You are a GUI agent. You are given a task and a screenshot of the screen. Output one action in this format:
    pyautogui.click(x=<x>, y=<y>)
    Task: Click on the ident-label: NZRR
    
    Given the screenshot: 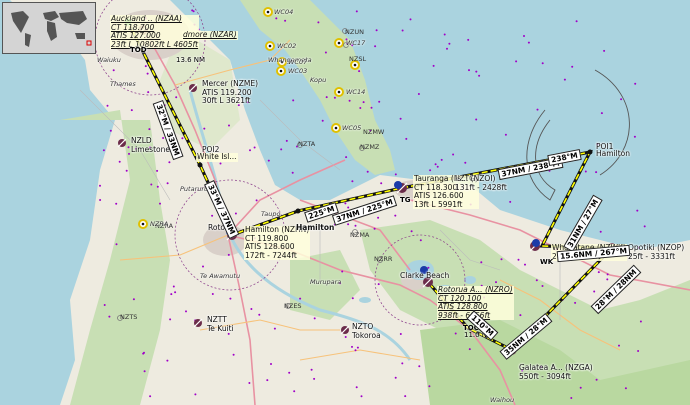 What is the action you would take?
    pyautogui.click(x=383, y=259)
    